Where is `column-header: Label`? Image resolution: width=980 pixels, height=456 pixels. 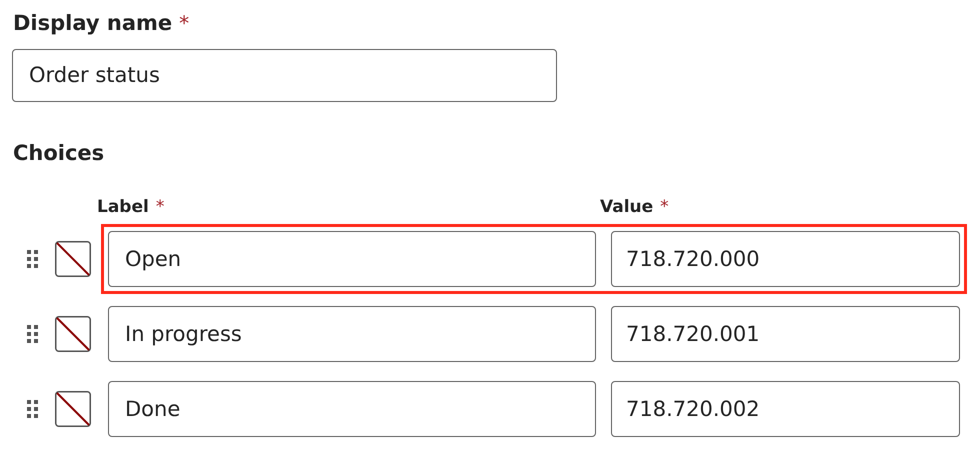
column-header: Label is located at coordinates (123, 207).